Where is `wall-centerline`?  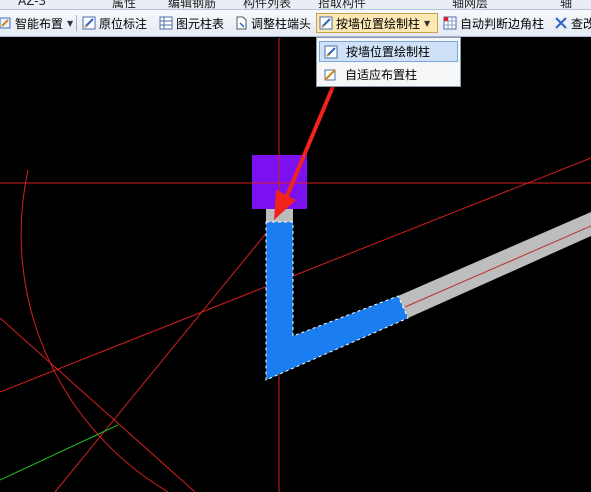
wall-centerline is located at coordinates (497, 266).